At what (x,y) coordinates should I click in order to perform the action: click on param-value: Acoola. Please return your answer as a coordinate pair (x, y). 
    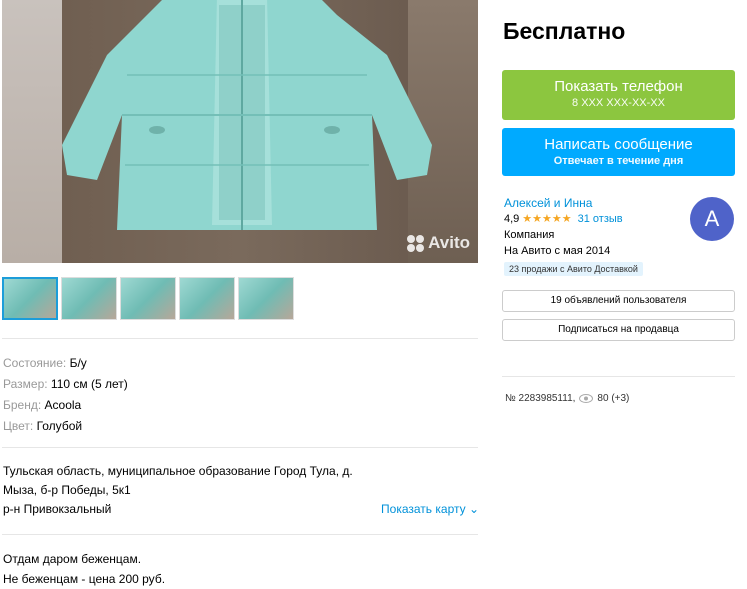
    Looking at the image, I should click on (63, 405).